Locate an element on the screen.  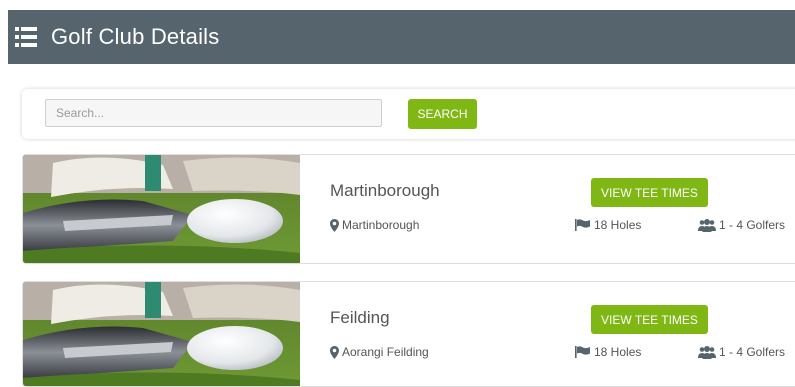
menu-list-icon is located at coordinates (26, 37).